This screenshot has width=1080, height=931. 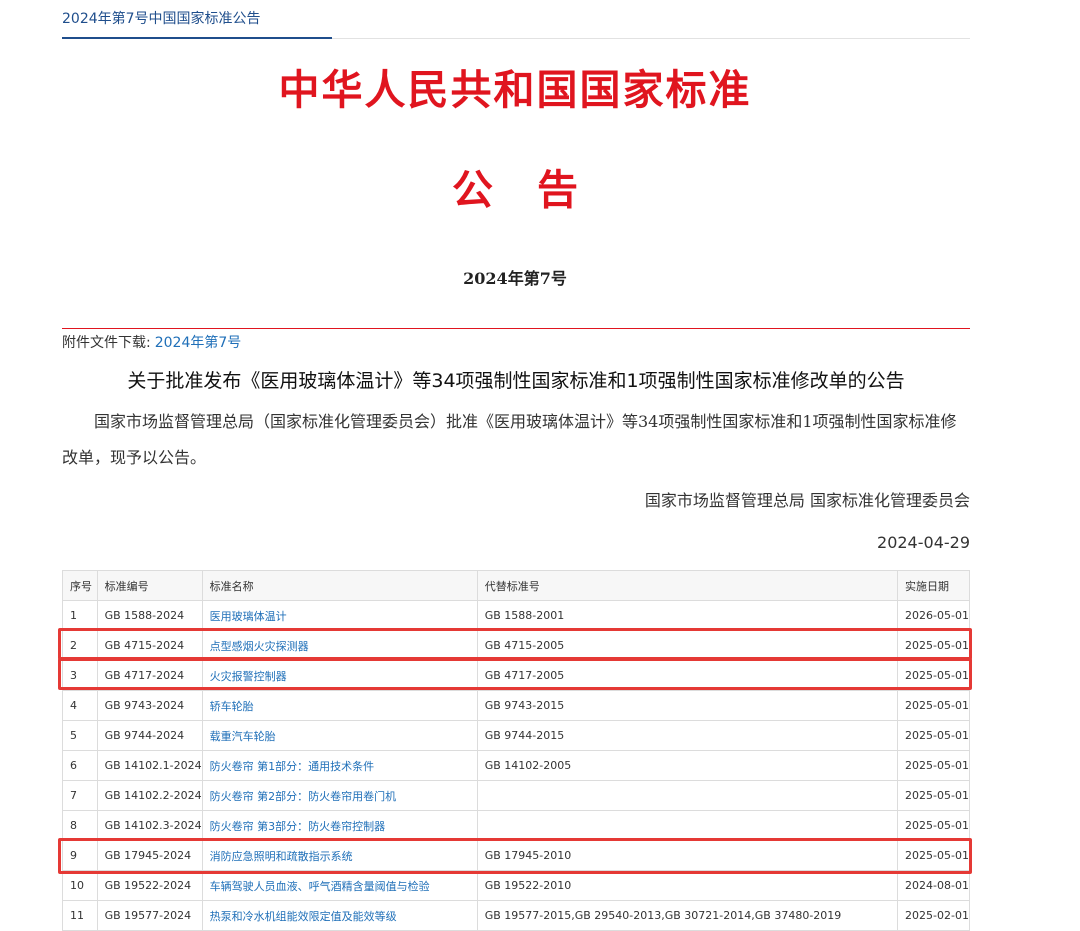 What do you see at coordinates (339, 585) in the screenshot?
I see `col-header-name: 标准名称` at bounding box center [339, 585].